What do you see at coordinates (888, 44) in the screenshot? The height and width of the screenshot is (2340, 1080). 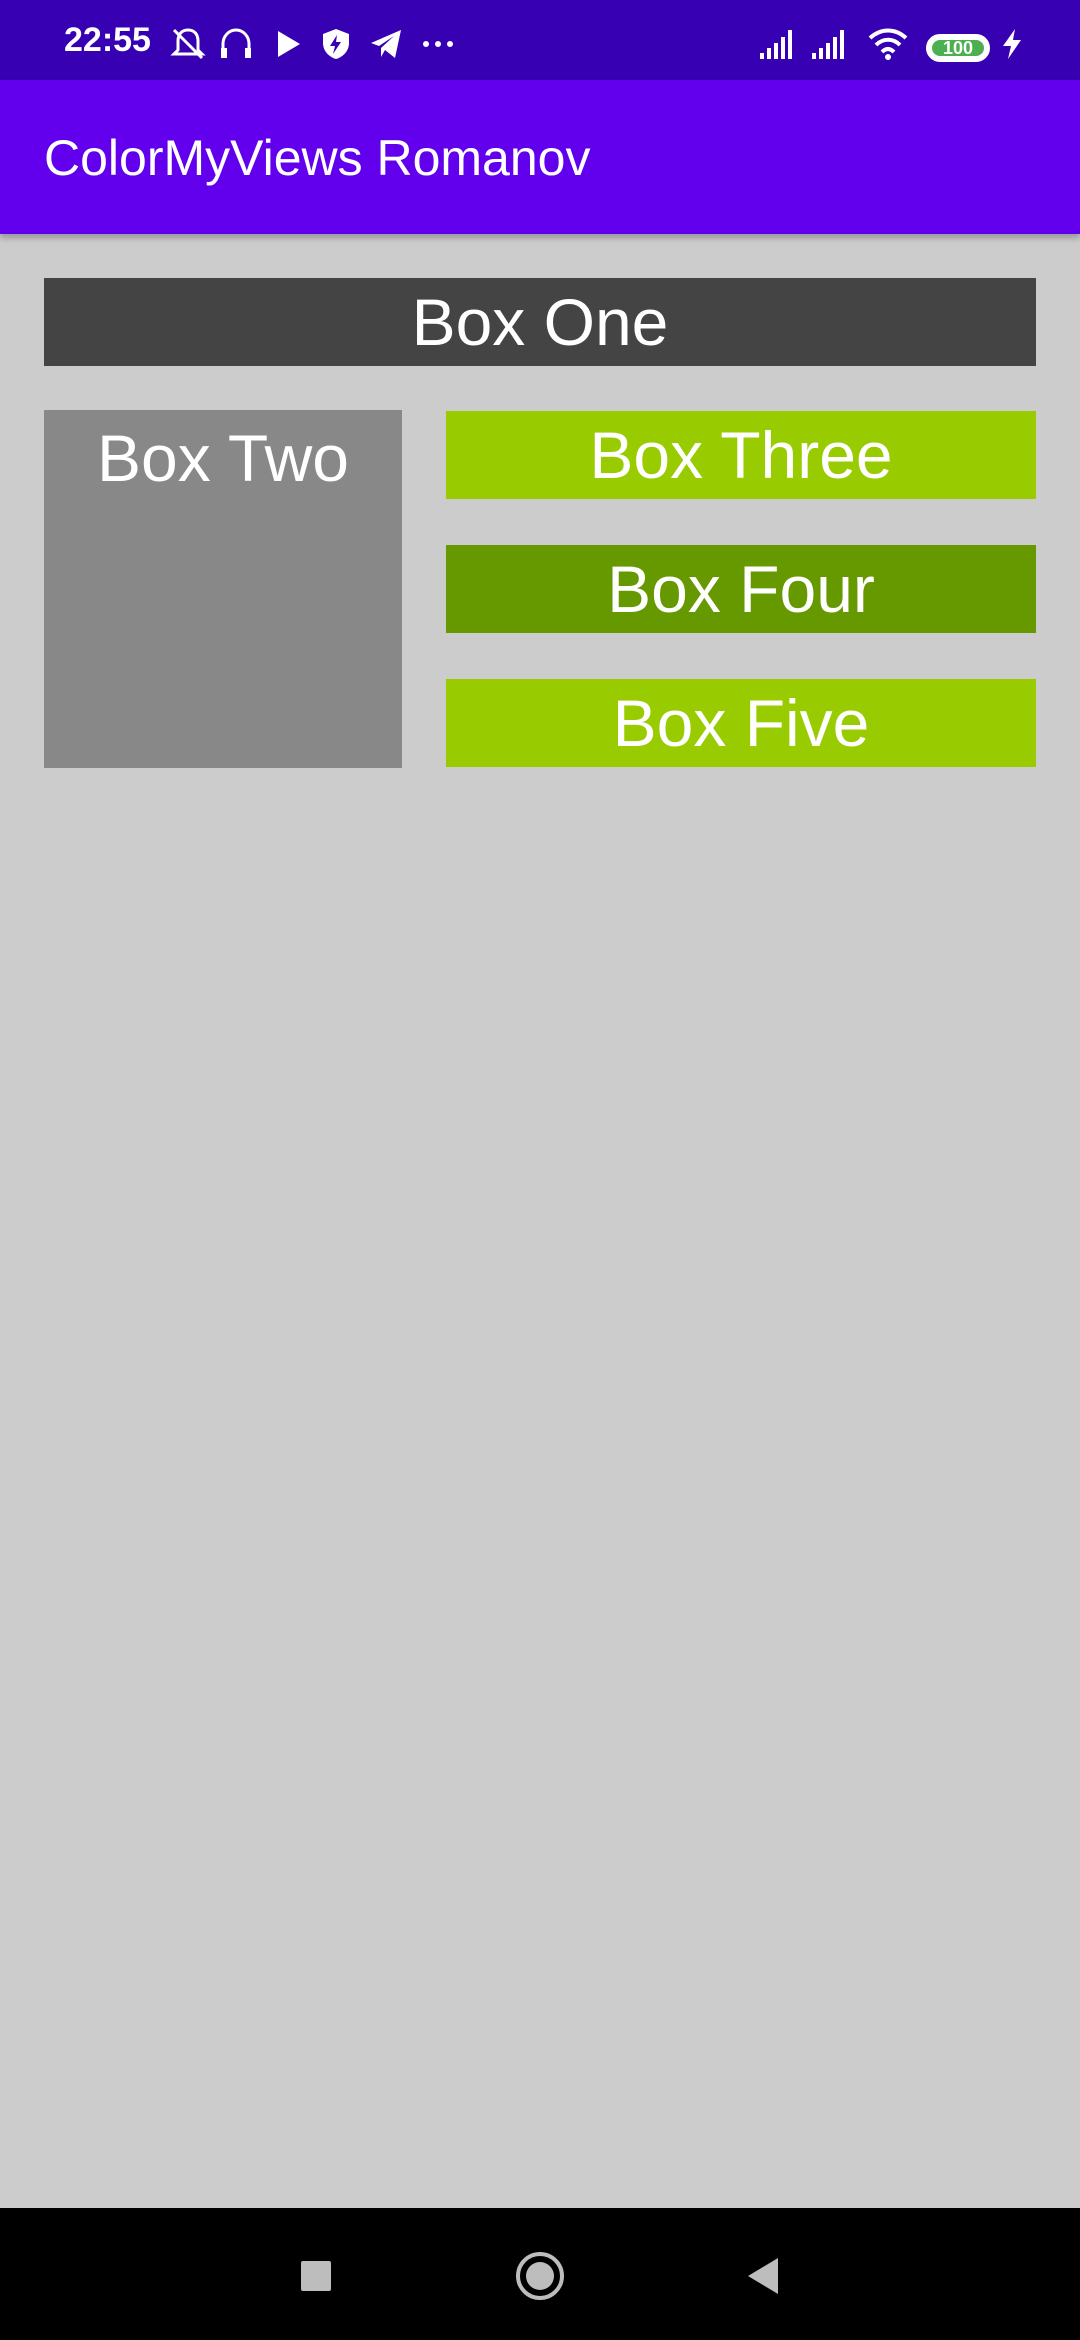 I see `wifi-icon` at bounding box center [888, 44].